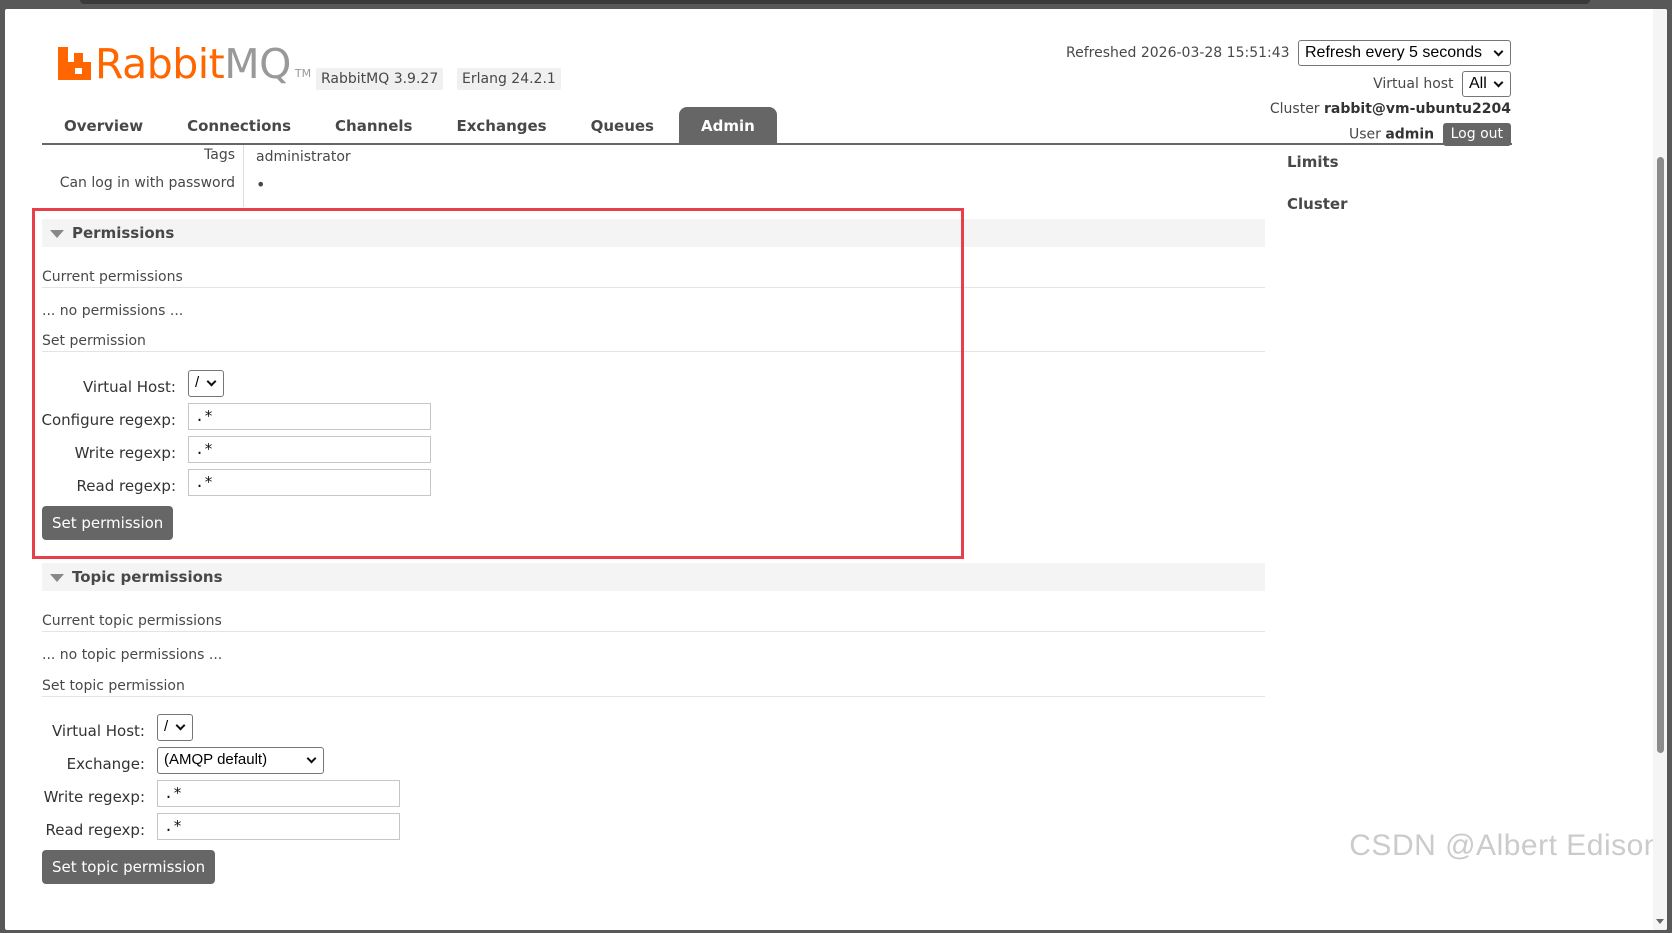  What do you see at coordinates (278, 826) in the screenshot?
I see `topic-read-input: .*` at bounding box center [278, 826].